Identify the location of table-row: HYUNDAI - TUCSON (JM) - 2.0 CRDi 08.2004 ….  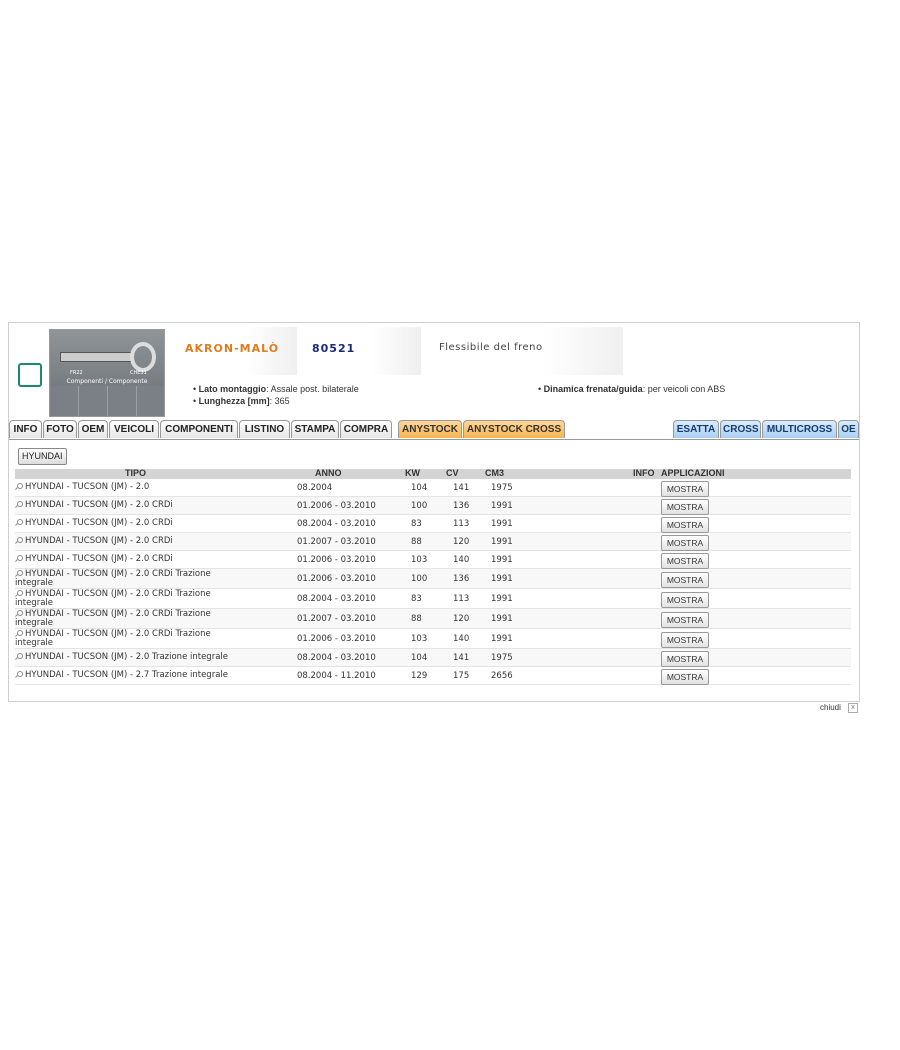
(433, 524).